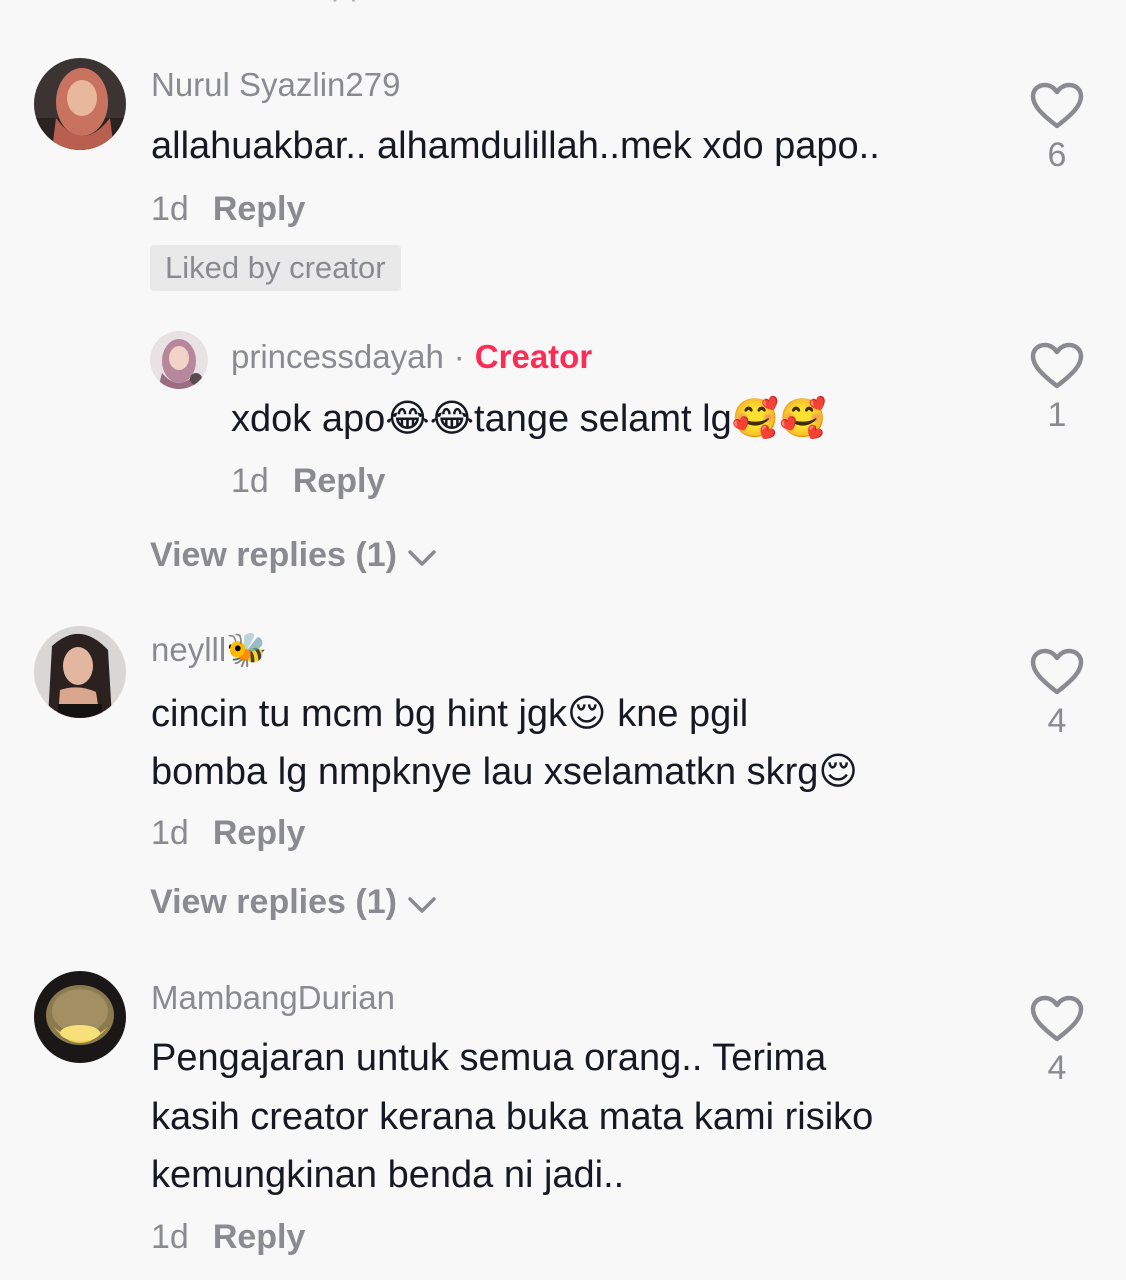 Image resolution: width=1126 pixels, height=1280 pixels. I want to click on comment-username: Nurul Syazlin279, so click(275, 85).